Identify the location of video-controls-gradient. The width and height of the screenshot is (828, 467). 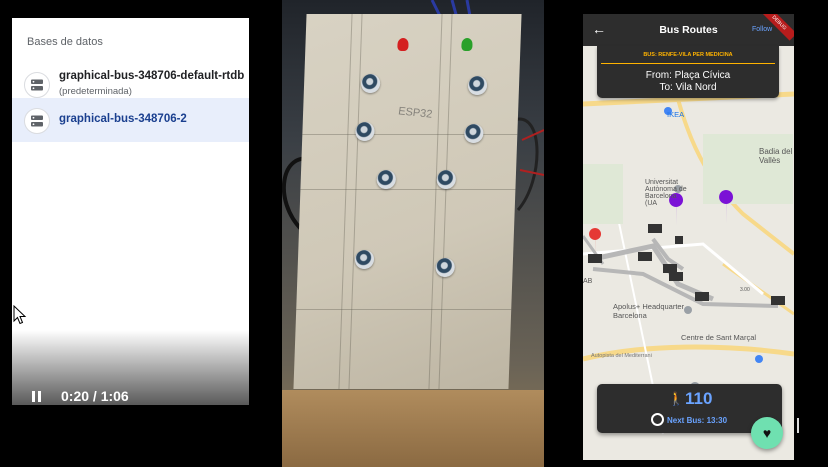
(130, 367).